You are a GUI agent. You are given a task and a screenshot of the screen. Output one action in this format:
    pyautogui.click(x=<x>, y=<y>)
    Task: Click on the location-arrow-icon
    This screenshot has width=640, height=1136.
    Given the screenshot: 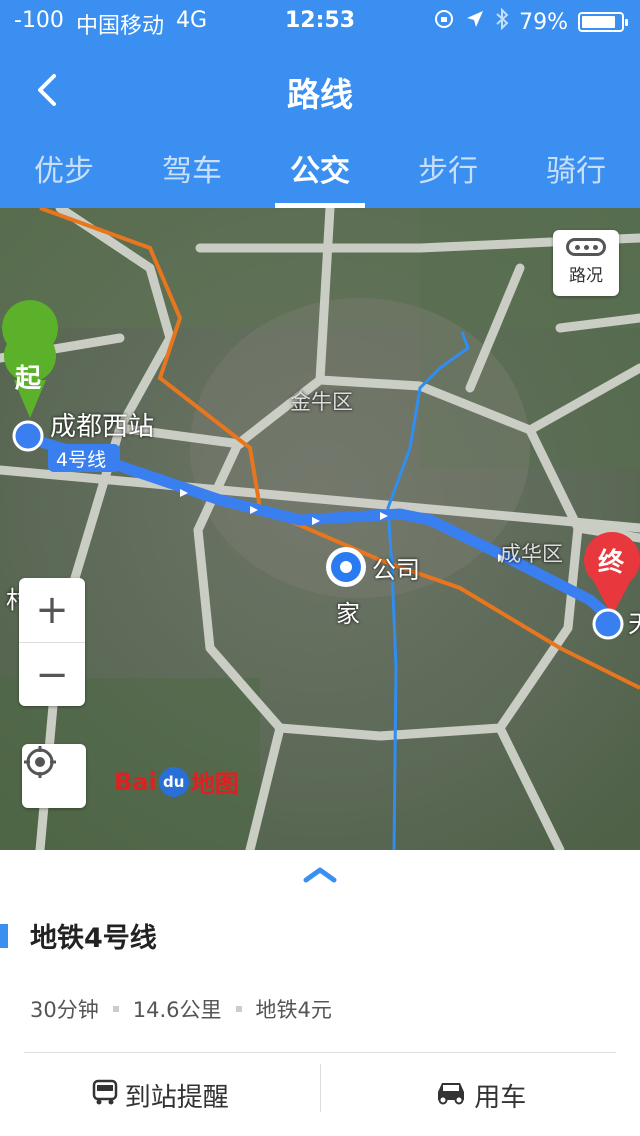 What is the action you would take?
    pyautogui.click(x=475, y=22)
    